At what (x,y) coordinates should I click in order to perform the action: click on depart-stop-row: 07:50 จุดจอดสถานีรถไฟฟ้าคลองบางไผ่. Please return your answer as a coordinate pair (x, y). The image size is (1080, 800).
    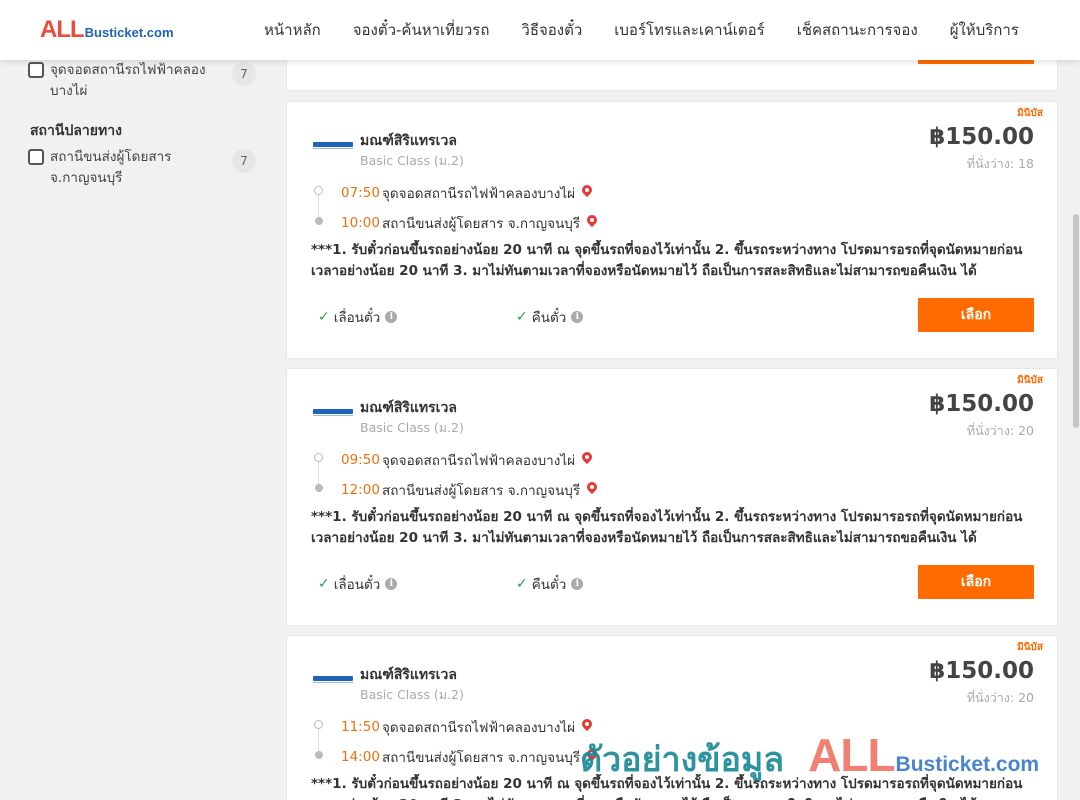
    Looking at the image, I should click on (467, 193).